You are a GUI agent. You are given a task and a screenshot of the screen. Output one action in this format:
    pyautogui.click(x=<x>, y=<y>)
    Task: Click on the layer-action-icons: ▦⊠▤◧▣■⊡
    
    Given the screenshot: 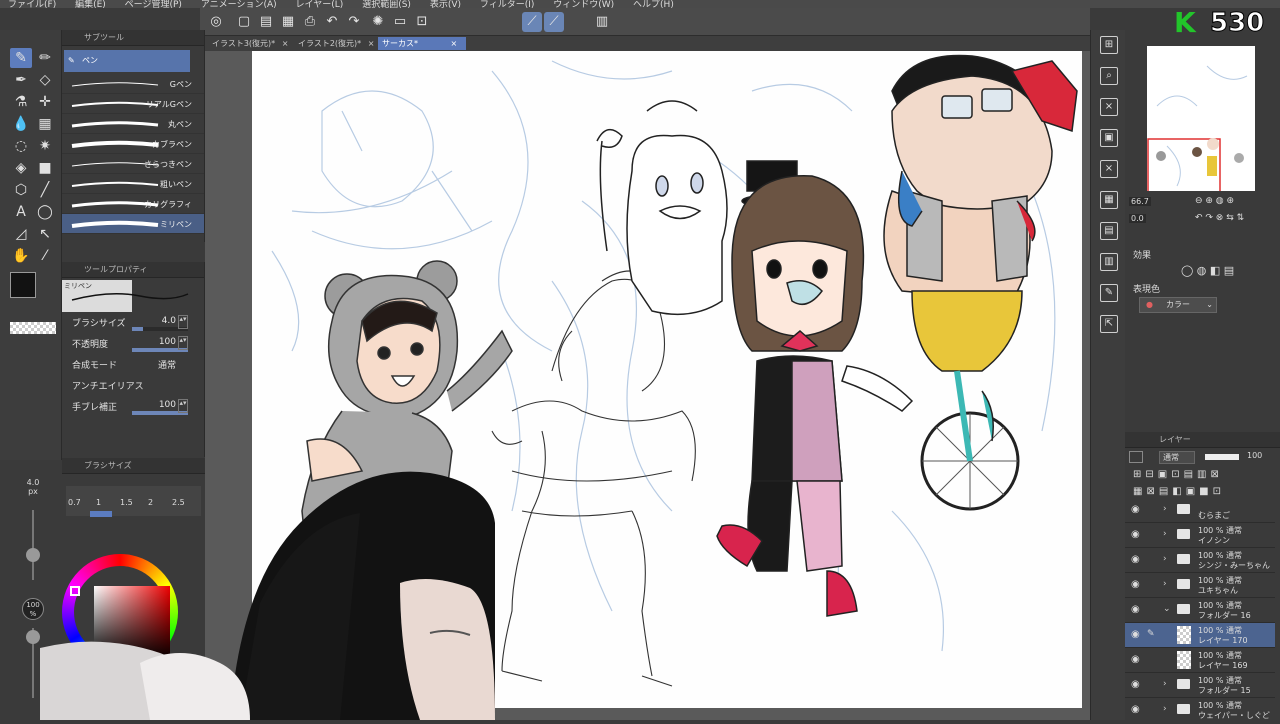 What is the action you would take?
    pyautogui.click(x=1179, y=491)
    